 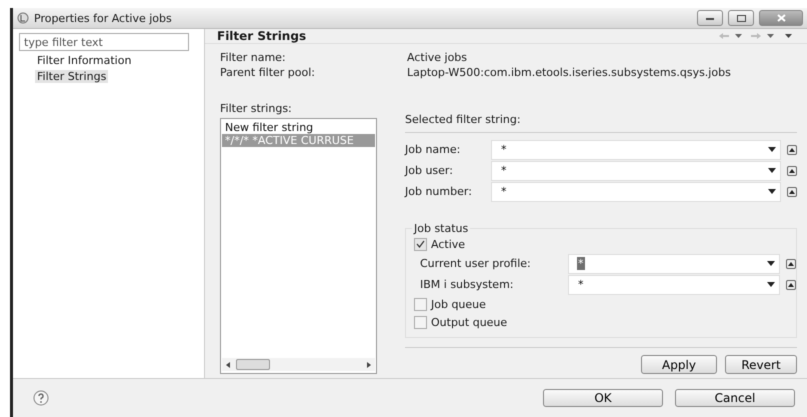 What do you see at coordinates (433, 149) in the screenshot?
I see `field-label: Job name:` at bounding box center [433, 149].